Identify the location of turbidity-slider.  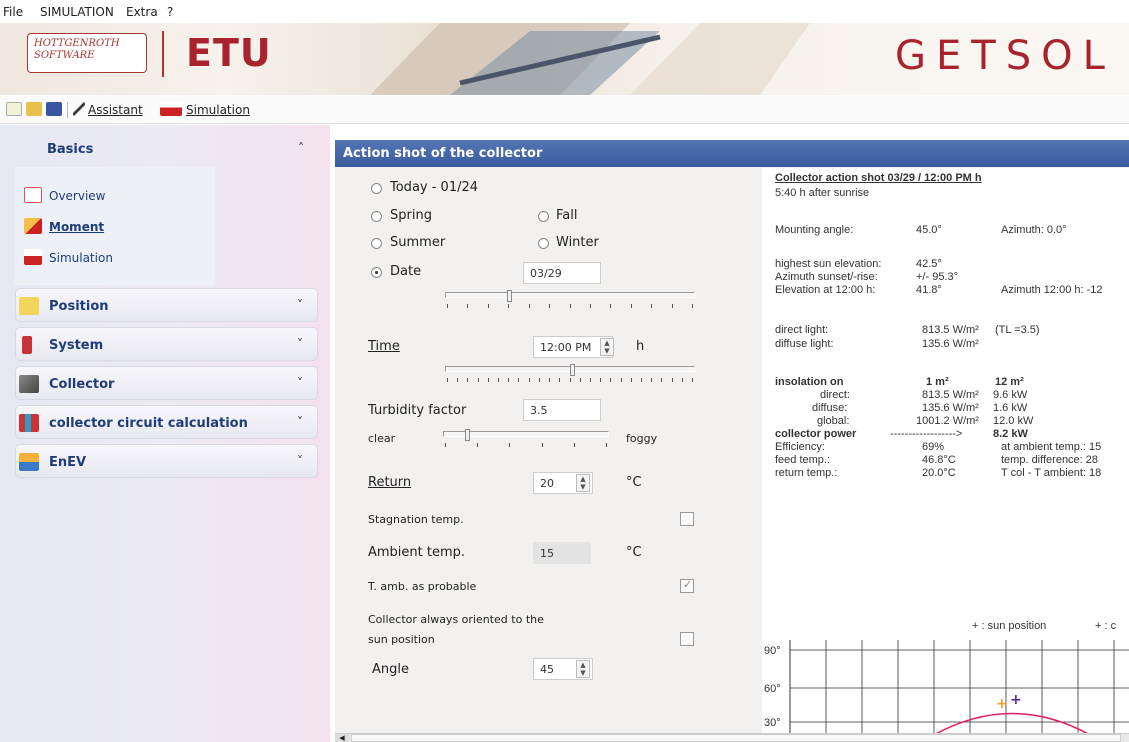
(526, 436).